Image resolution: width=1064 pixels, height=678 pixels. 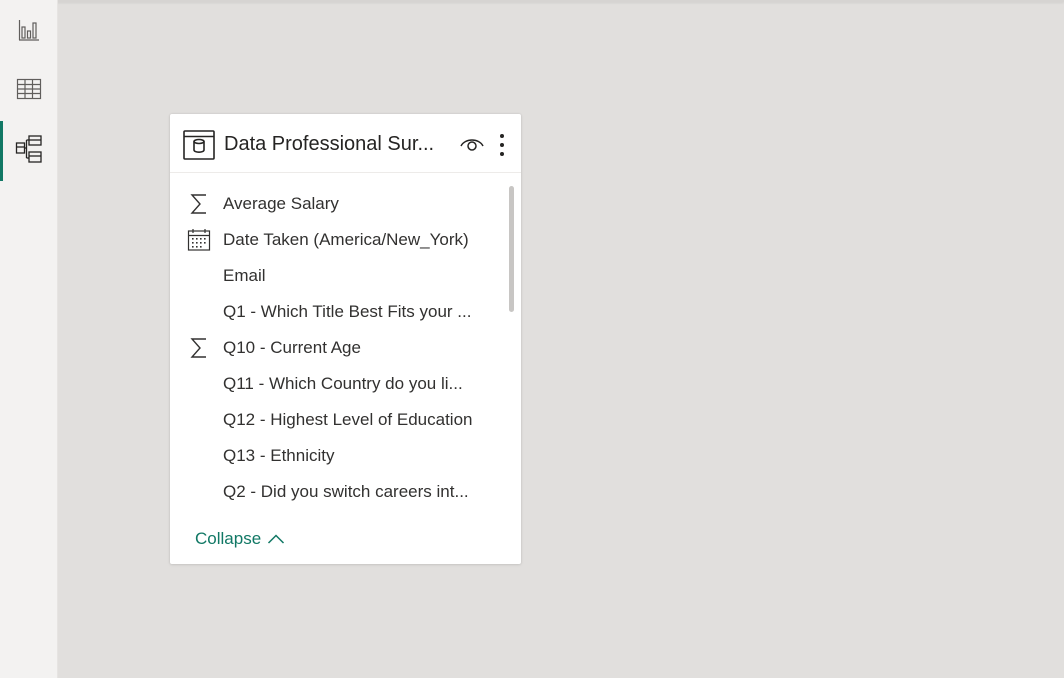 What do you see at coordinates (338, 276) in the screenshot?
I see `field-row: Email` at bounding box center [338, 276].